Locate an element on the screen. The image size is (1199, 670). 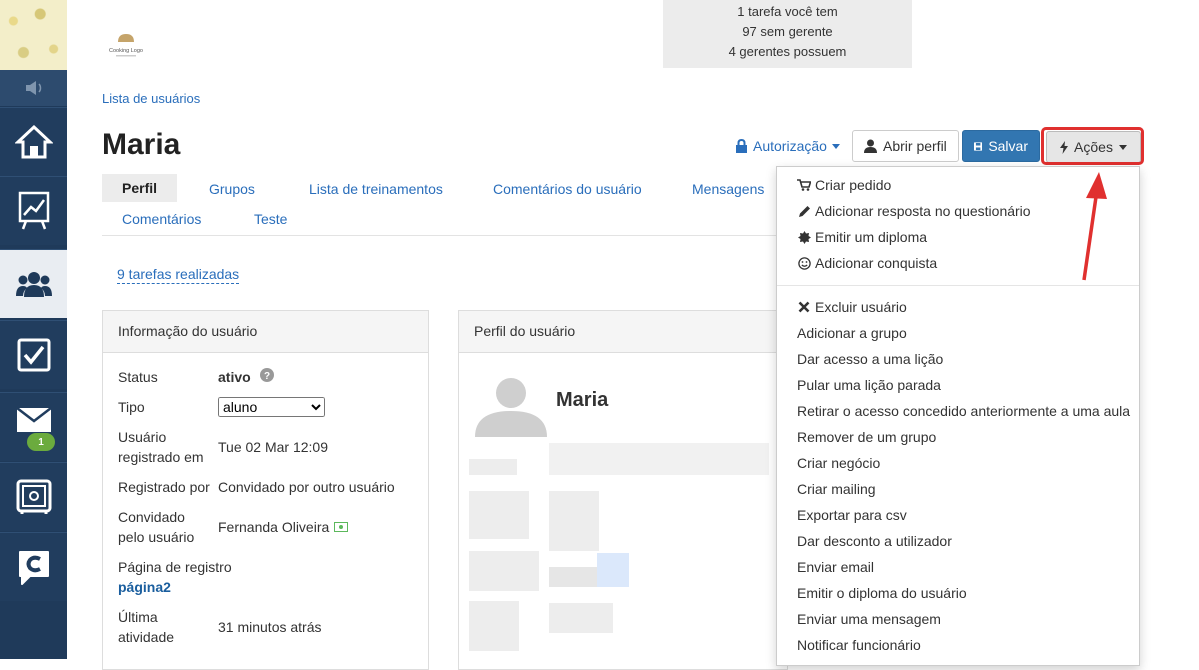
home-icon is located at coordinates (33, 141).